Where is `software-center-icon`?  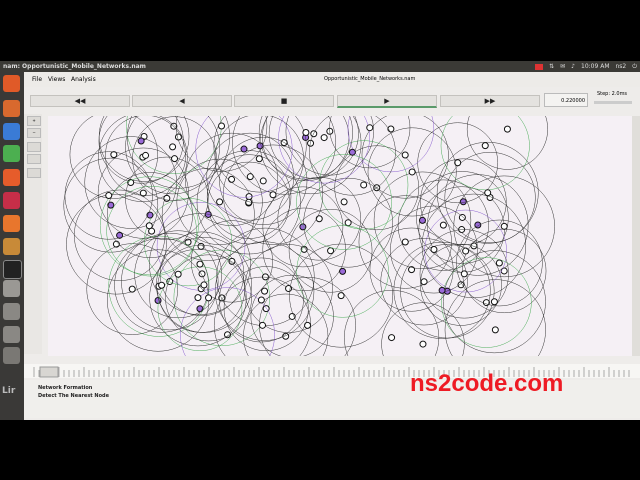
software-center-icon is located at coordinates (11, 200).